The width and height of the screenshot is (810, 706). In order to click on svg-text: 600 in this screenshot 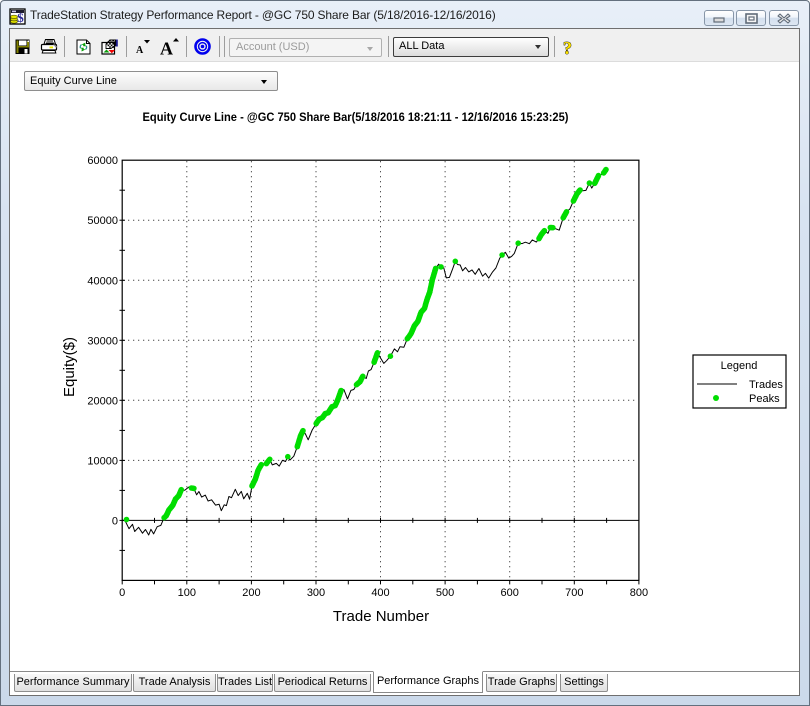, I will do `click(510, 593)`.